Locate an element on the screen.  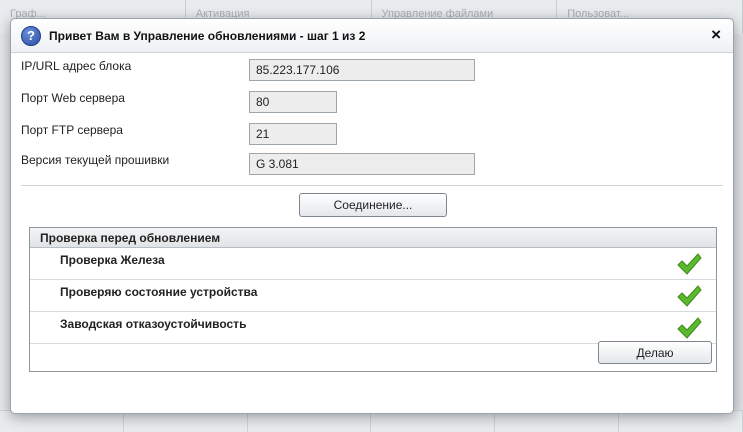
precheck-item: Проверка Железа is located at coordinates (373, 264).